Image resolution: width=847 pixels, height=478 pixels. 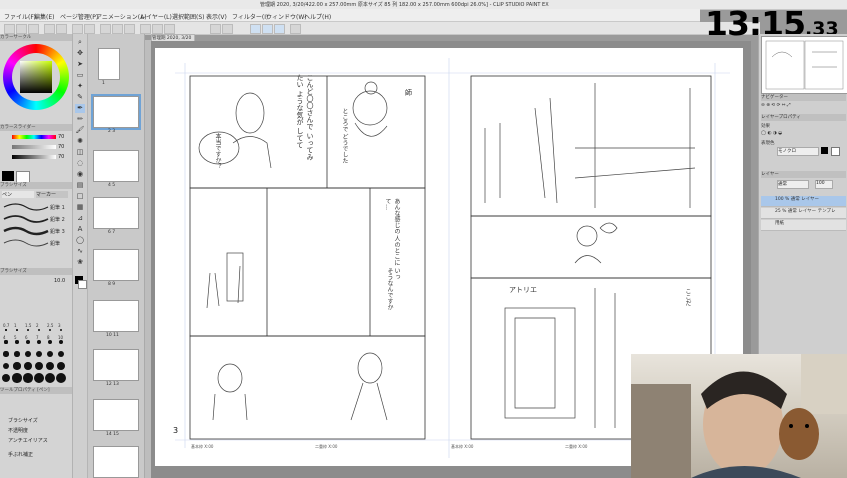 What do you see at coordinates (23, 420) in the screenshot?
I see `prop-brush-size: ブラシサイズ` at bounding box center [23, 420].